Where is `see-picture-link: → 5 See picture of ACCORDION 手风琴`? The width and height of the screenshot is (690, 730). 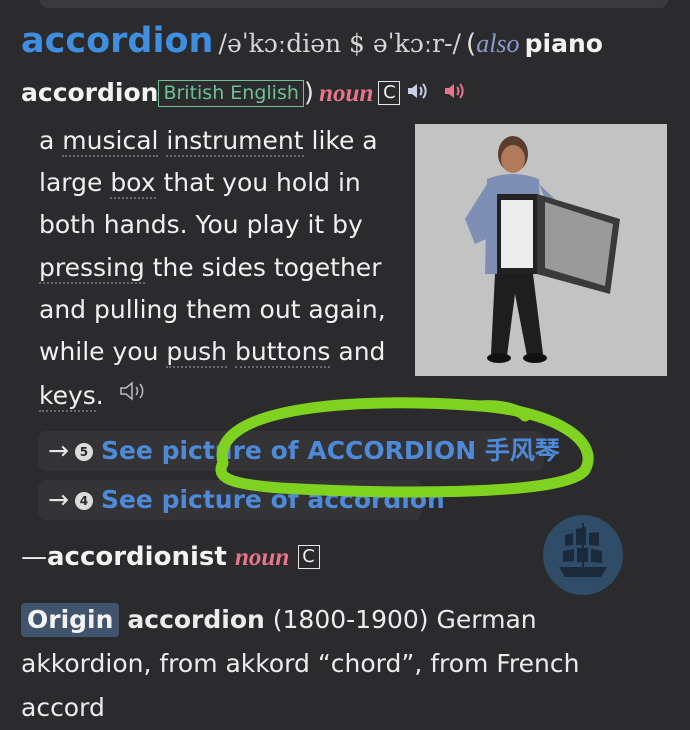 see-picture-link: → 5 See picture of ACCORDION 手风琴 is located at coordinates (291, 451).